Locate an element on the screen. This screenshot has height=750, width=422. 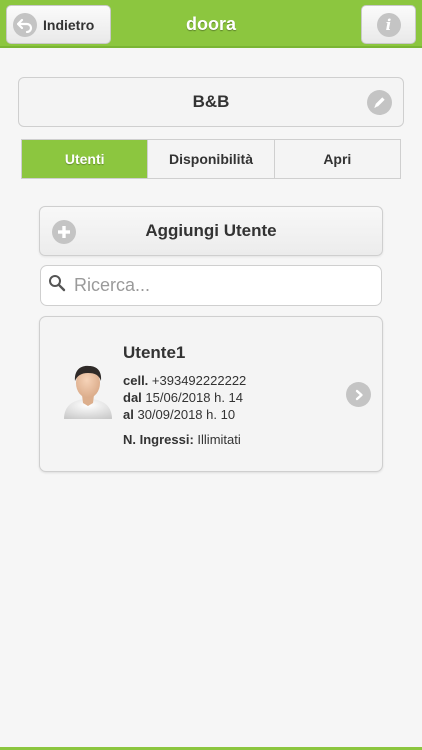
tab-disponibilita: Disponibilità is located at coordinates (211, 159).